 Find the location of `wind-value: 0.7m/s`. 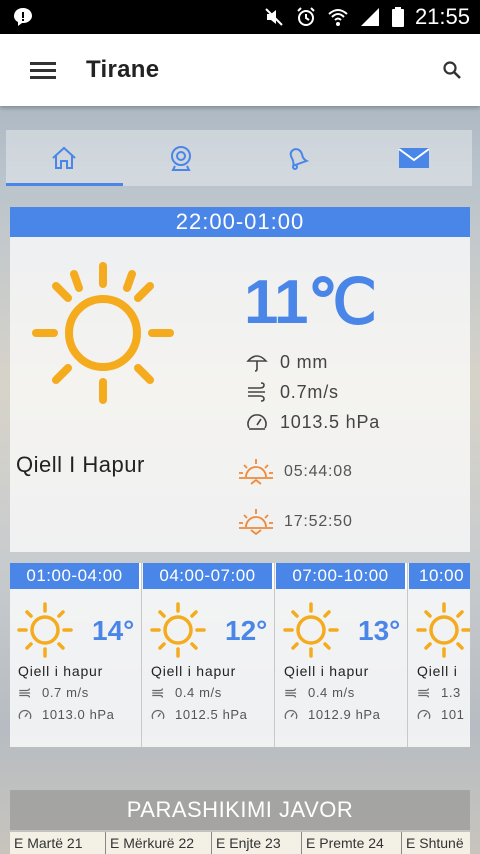

wind-value: 0.7m/s is located at coordinates (309, 391).